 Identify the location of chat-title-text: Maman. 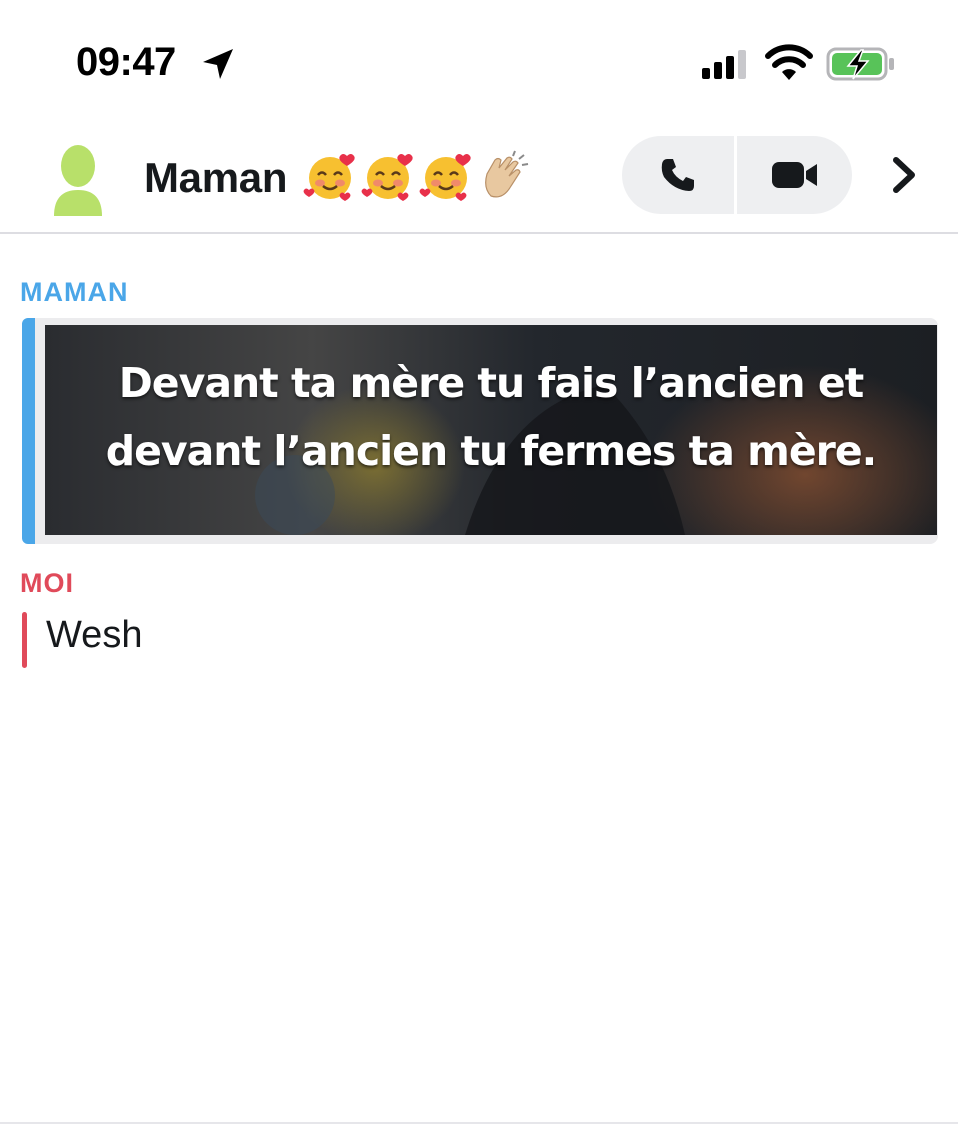
(216, 177).